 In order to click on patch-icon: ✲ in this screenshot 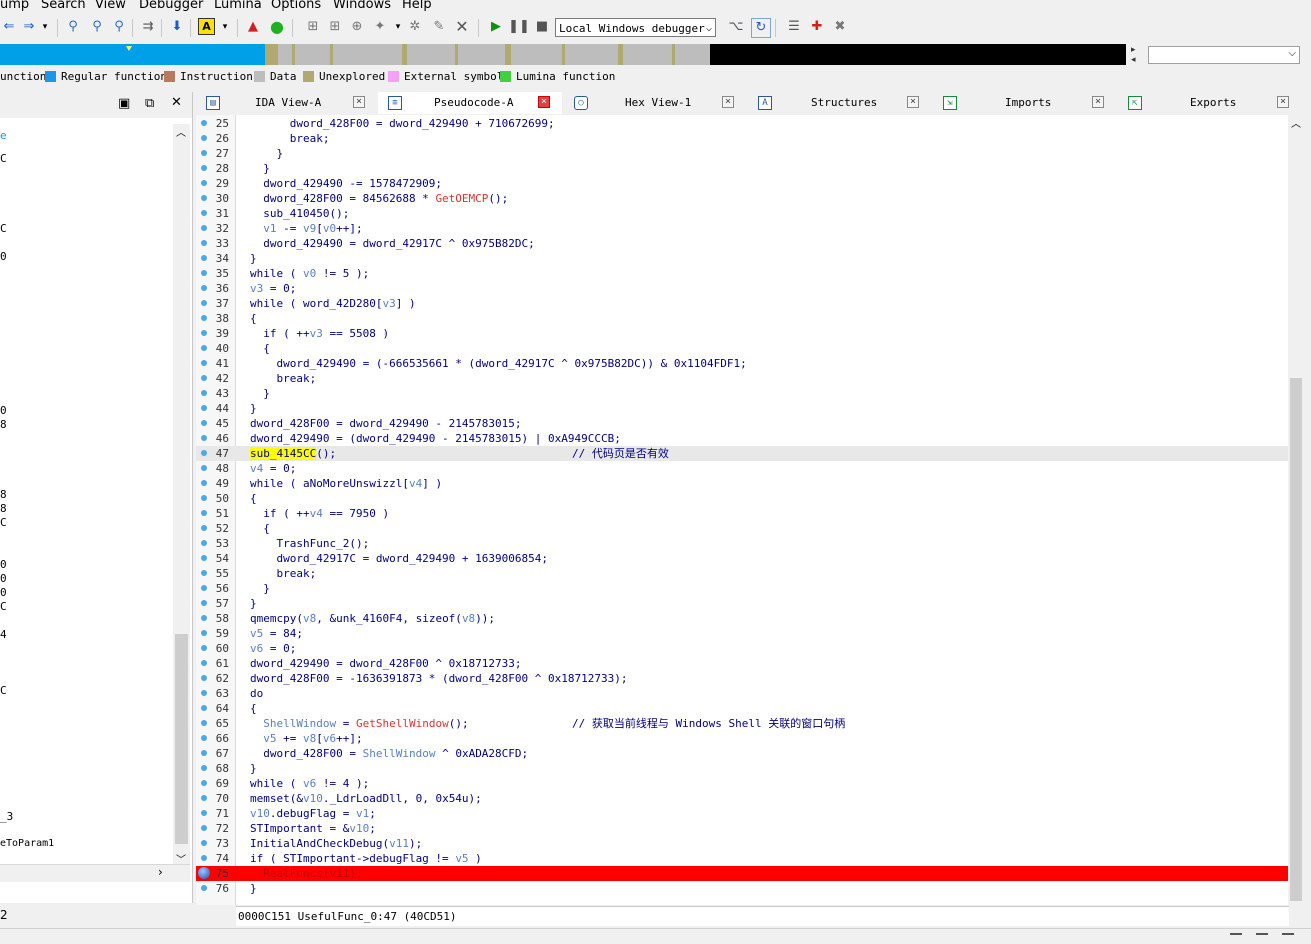, I will do `click(415, 27)`.